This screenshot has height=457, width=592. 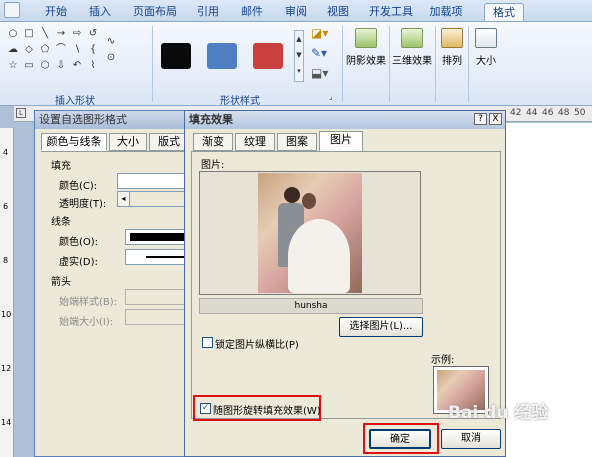 I want to click on close-button: X, so click(x=495, y=119).